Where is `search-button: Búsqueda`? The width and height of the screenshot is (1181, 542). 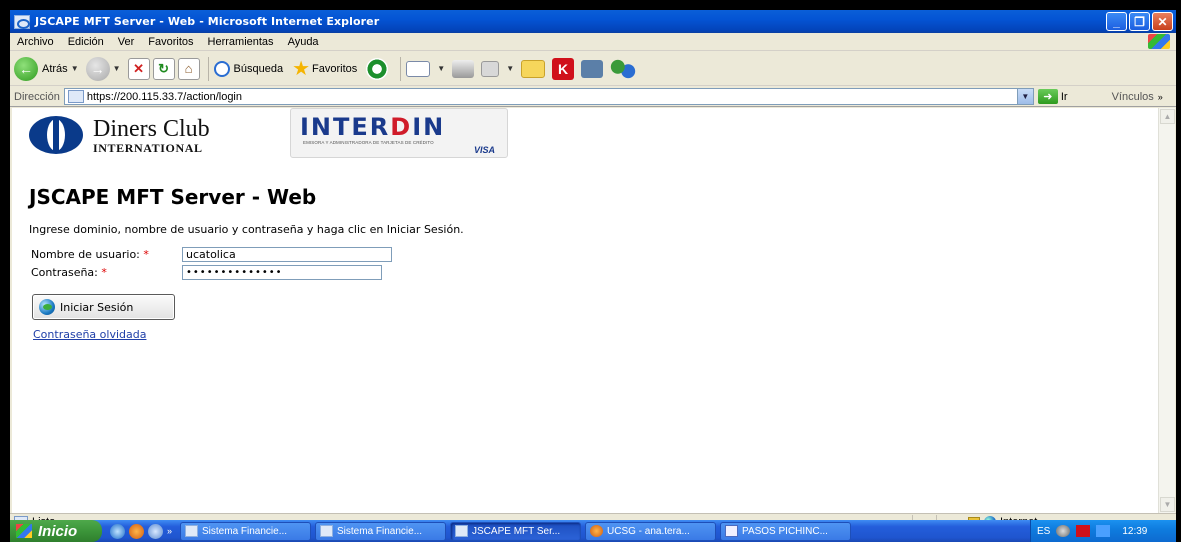 search-button: Búsqueda is located at coordinates (248, 69).